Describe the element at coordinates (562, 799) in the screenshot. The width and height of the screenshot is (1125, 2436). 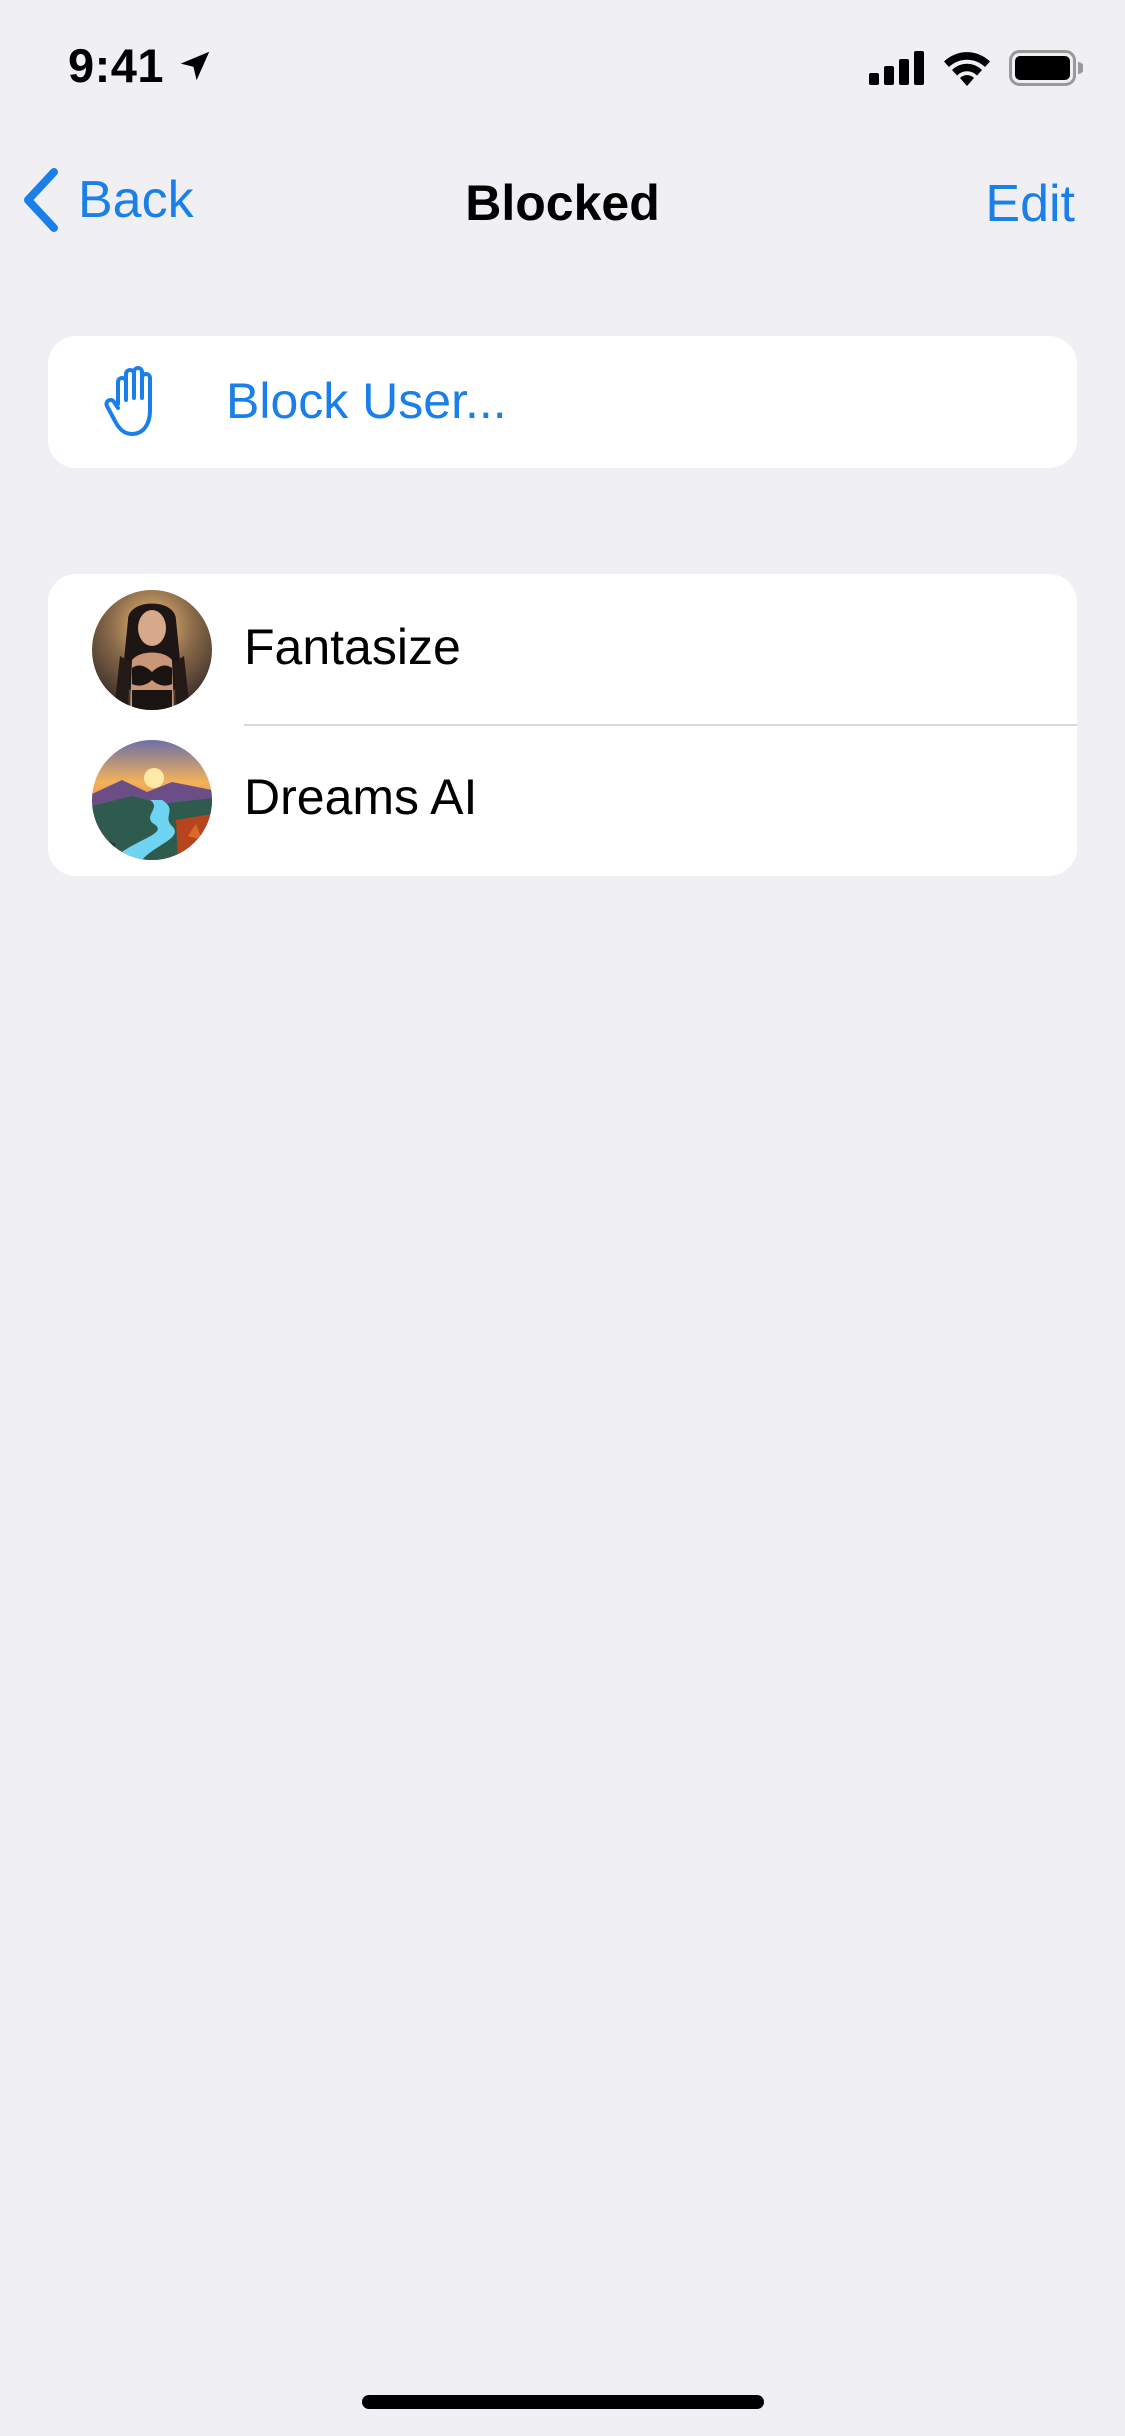
I see `list-item: Dreams AI` at that location.